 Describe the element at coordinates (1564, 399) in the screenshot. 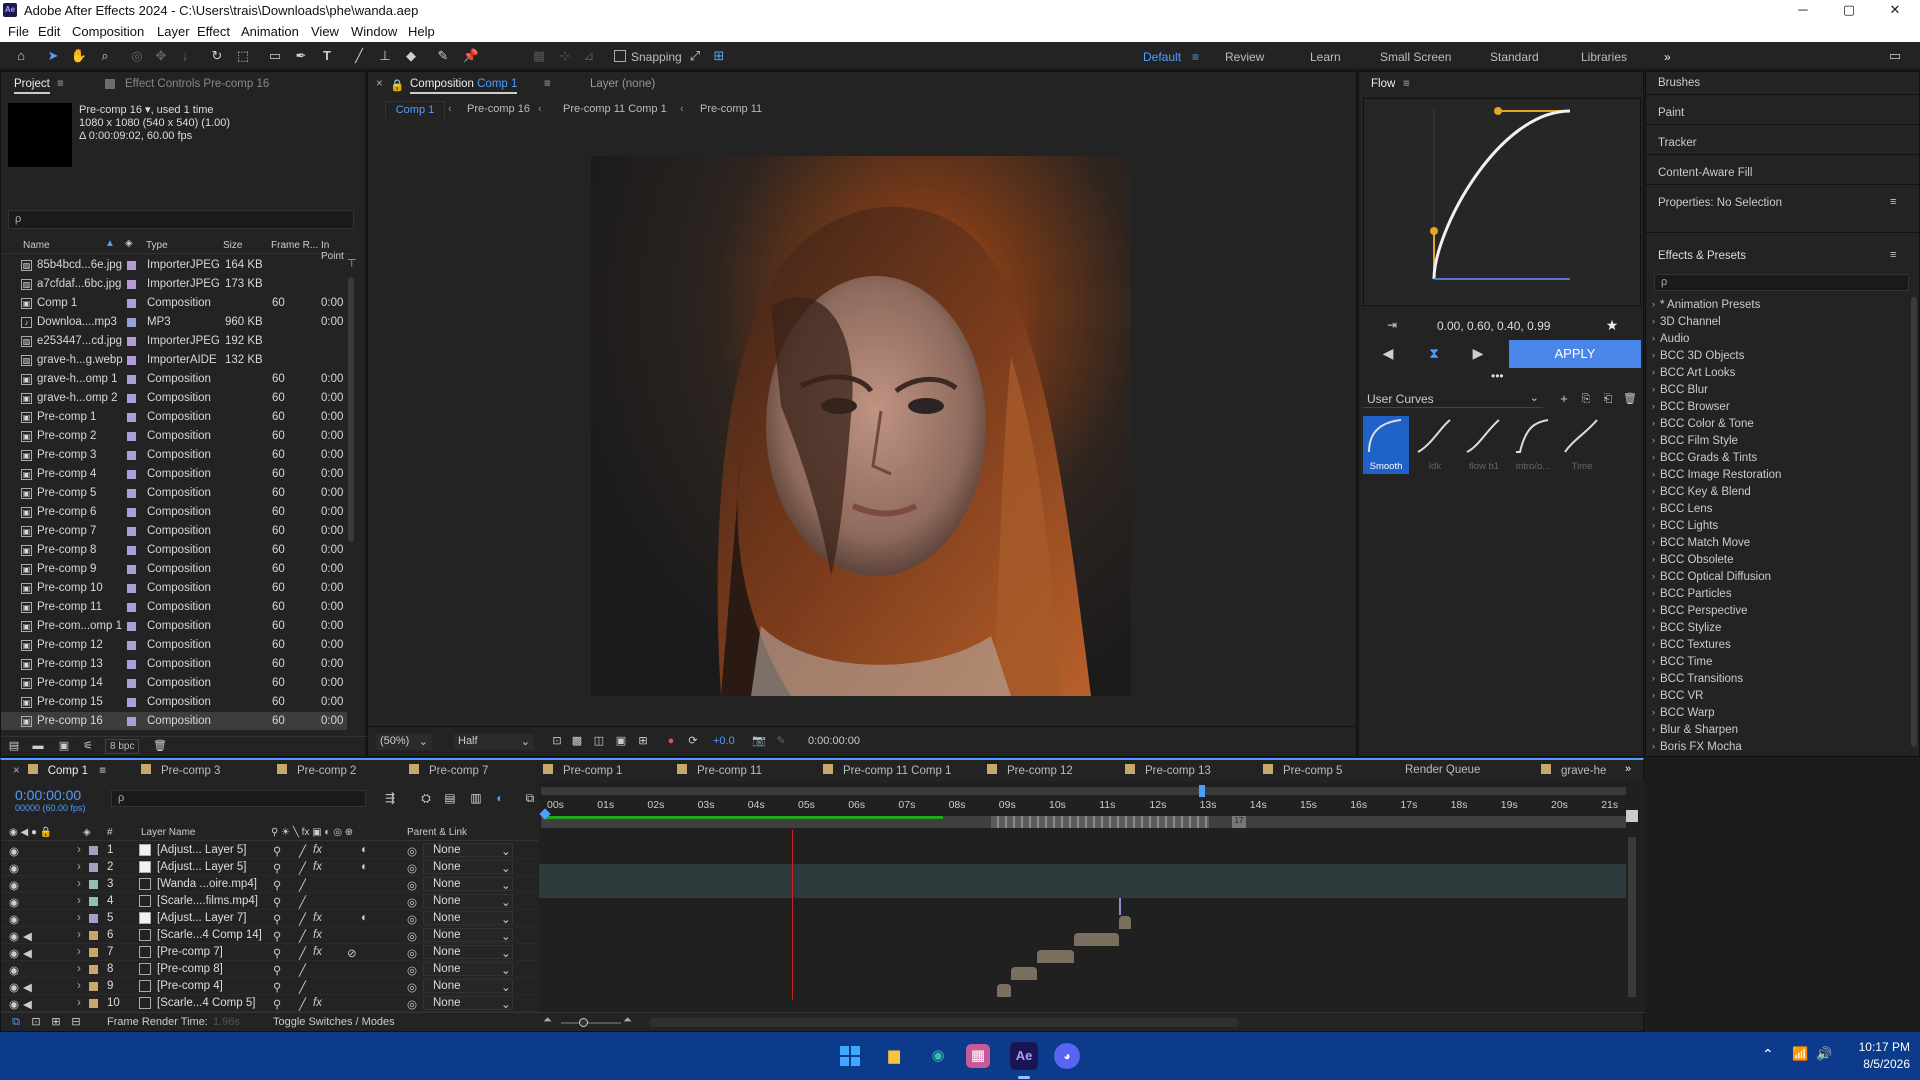

I see `add-curve-icon: +` at that location.